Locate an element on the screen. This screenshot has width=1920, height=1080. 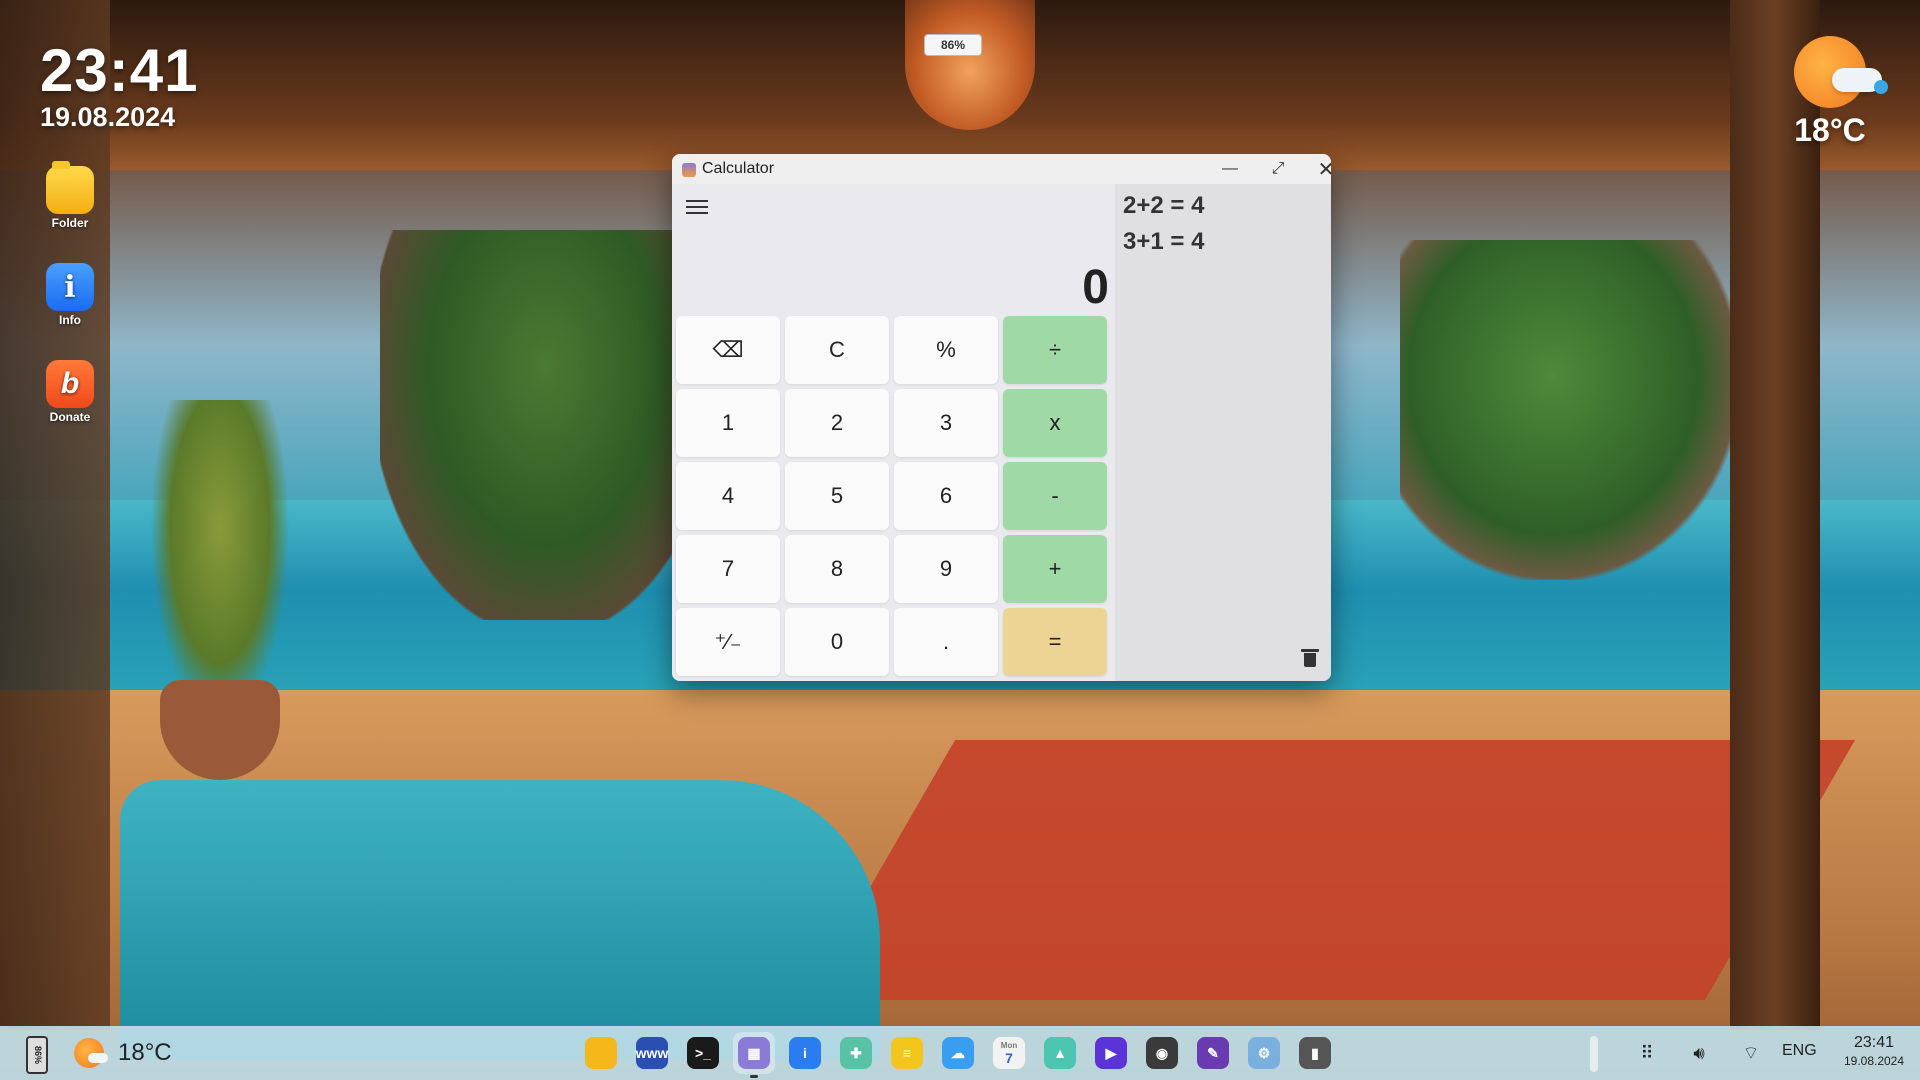
calculator-icon is located at coordinates (689, 170).